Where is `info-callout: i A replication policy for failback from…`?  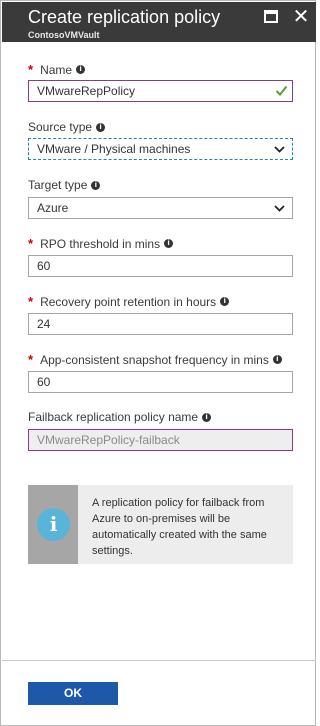 info-callout: i A replication policy for failback from… is located at coordinates (160, 524).